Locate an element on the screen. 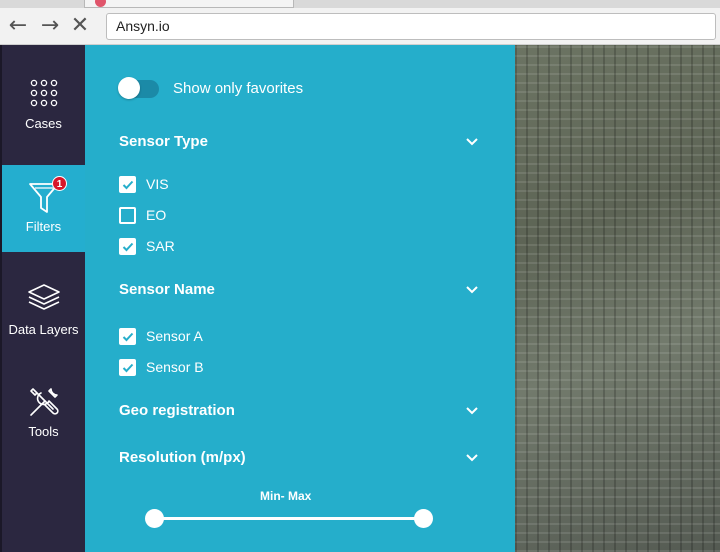 Image resolution: width=720 pixels, height=552 pixels. tools-icon is located at coordinates (44, 402).